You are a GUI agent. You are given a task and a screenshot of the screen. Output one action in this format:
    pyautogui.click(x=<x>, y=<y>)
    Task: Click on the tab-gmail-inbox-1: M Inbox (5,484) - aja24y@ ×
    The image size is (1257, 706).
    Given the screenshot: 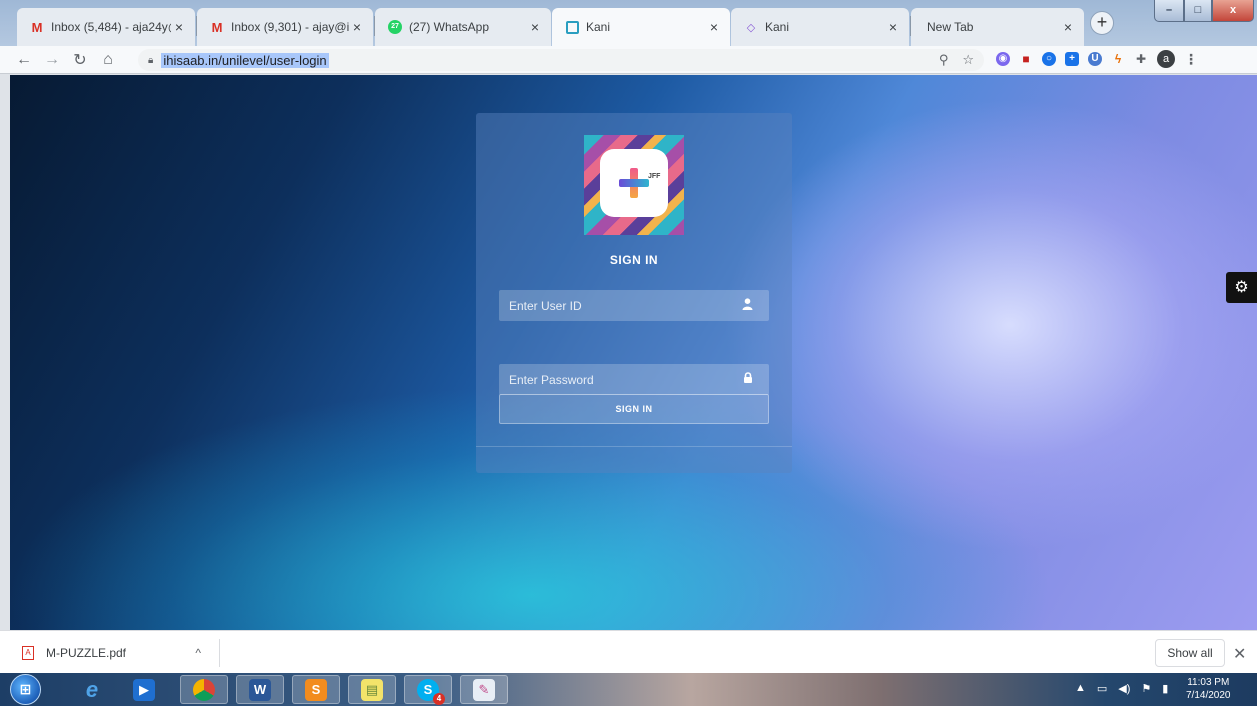 What is the action you would take?
    pyautogui.click(x=106, y=27)
    